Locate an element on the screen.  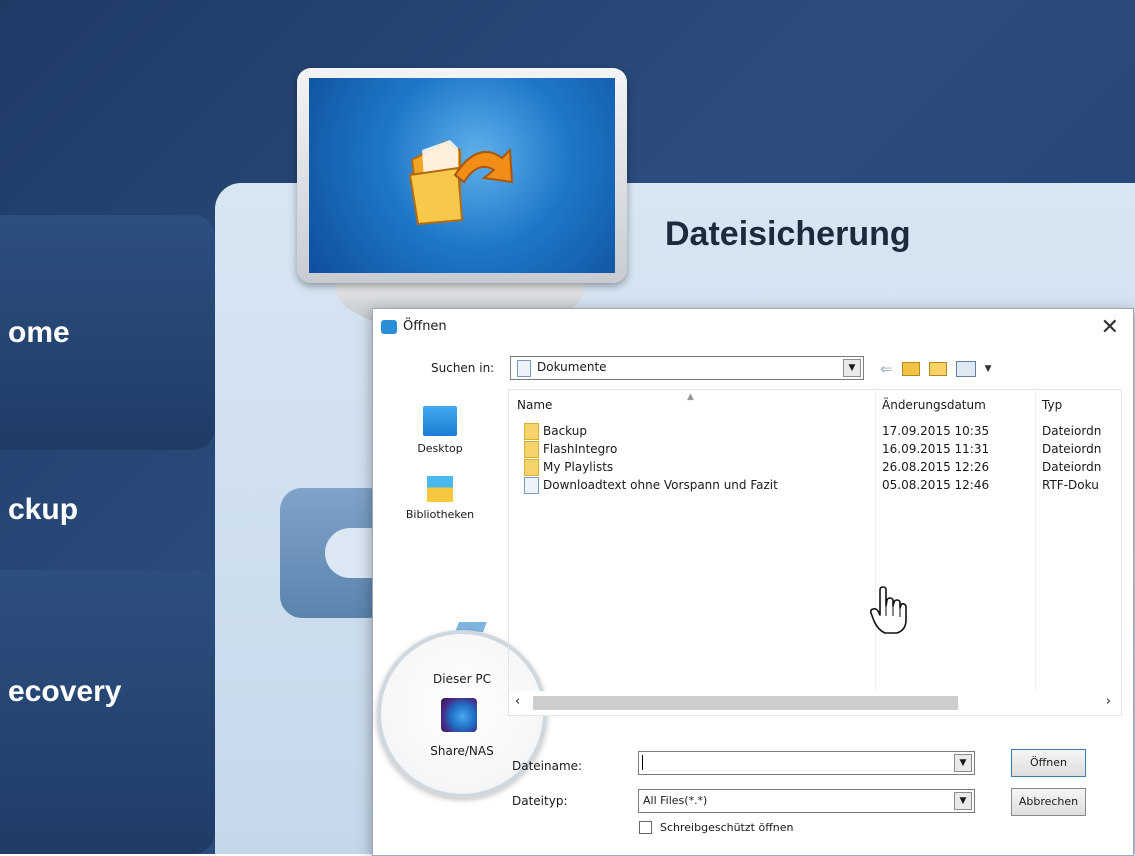
rtf-document-icon is located at coordinates (531, 485).